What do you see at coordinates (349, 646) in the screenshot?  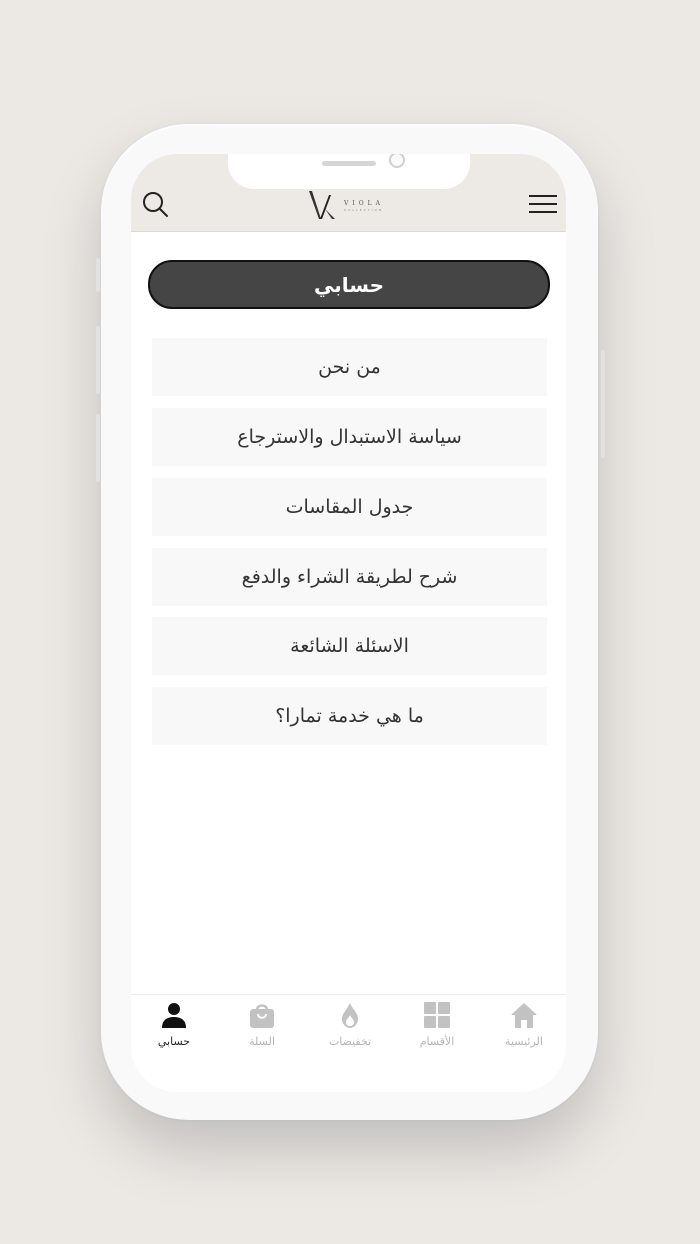 I see `menu-item-faq: الاسئلة الشائعة` at bounding box center [349, 646].